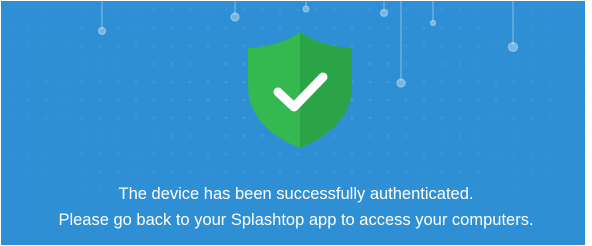 The height and width of the screenshot is (246, 592). Describe the element at coordinates (300, 90) in the screenshot. I see `shield-check-icon` at that location.